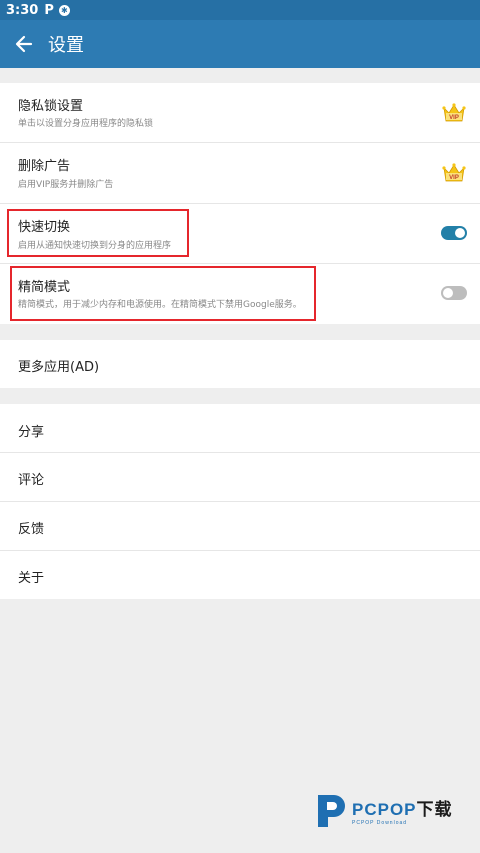  I want to click on share-row: 分享, so click(240, 428).